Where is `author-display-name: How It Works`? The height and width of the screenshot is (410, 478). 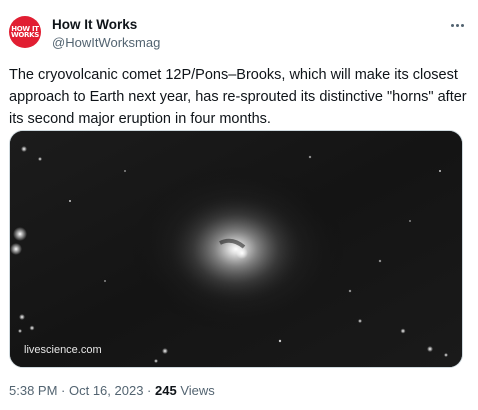
author-display-name: How It Works is located at coordinates (94, 24).